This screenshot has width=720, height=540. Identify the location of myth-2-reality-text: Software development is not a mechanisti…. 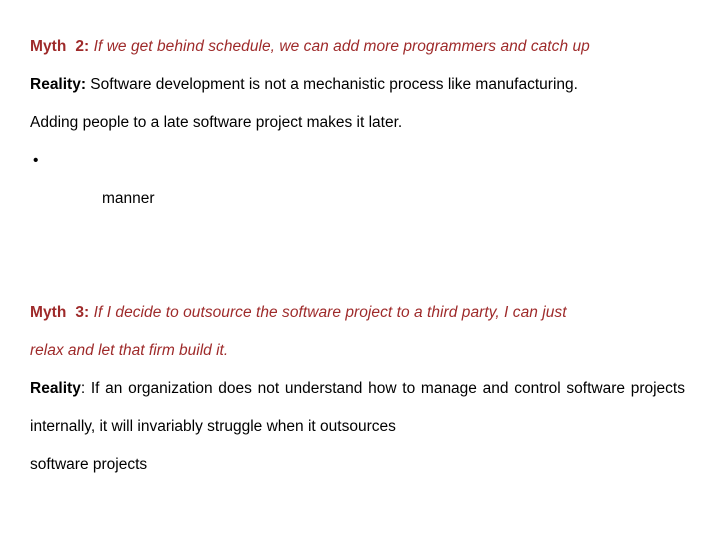
(332, 84).